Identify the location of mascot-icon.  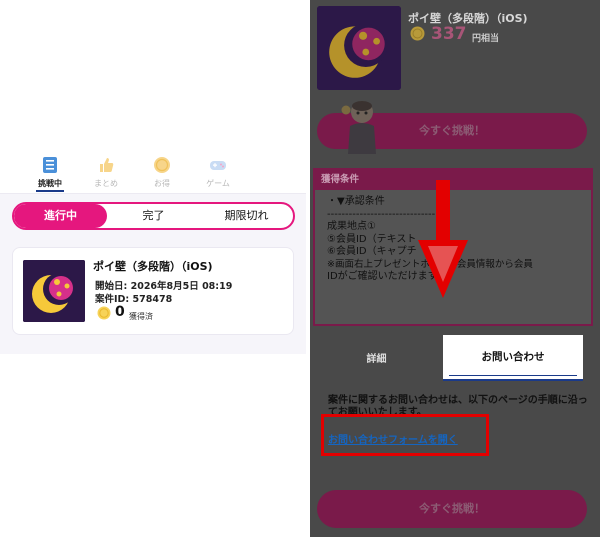
(358, 127).